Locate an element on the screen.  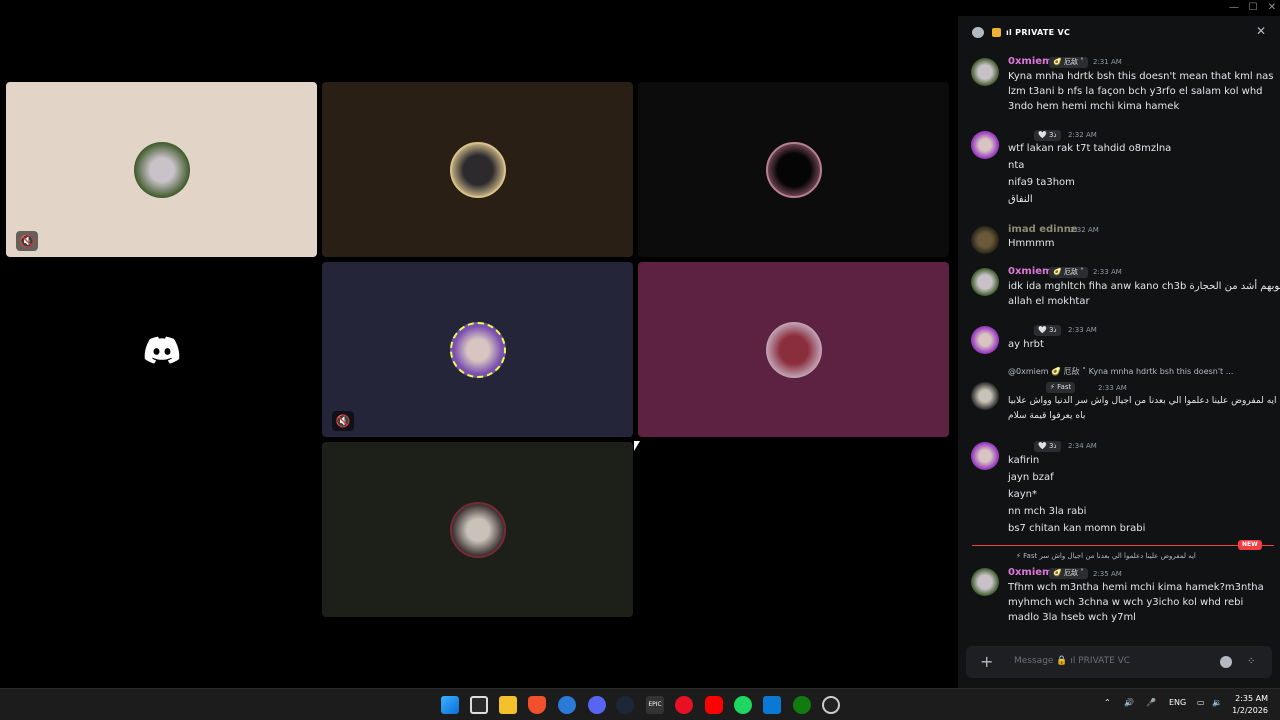
xbox-icon is located at coordinates (802, 705).